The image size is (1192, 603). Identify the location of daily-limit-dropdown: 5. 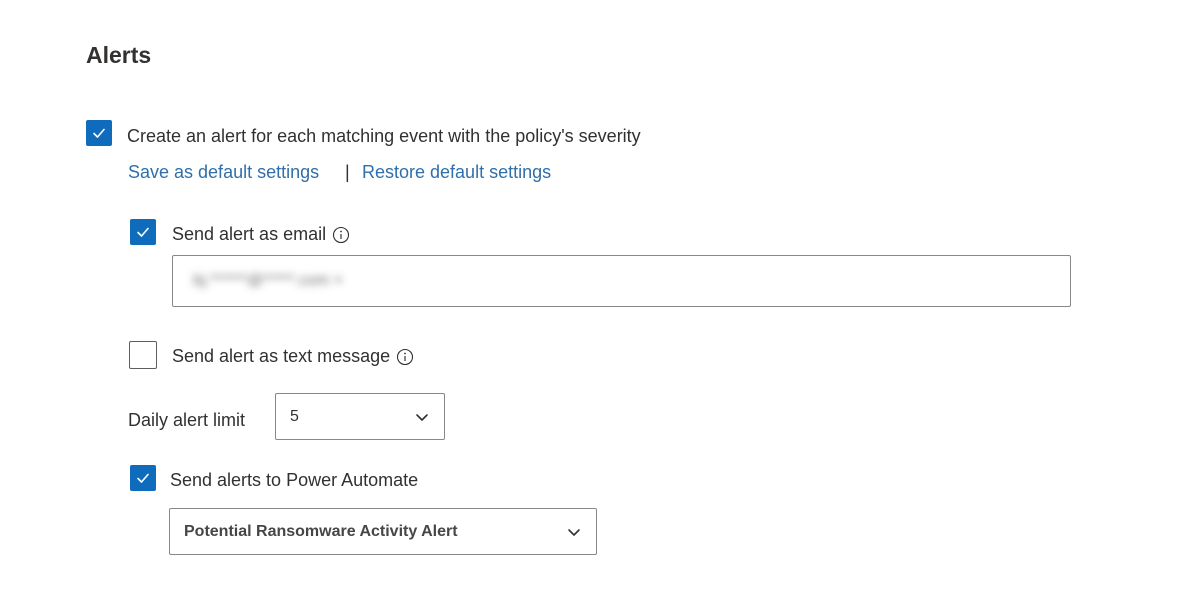
(360, 416).